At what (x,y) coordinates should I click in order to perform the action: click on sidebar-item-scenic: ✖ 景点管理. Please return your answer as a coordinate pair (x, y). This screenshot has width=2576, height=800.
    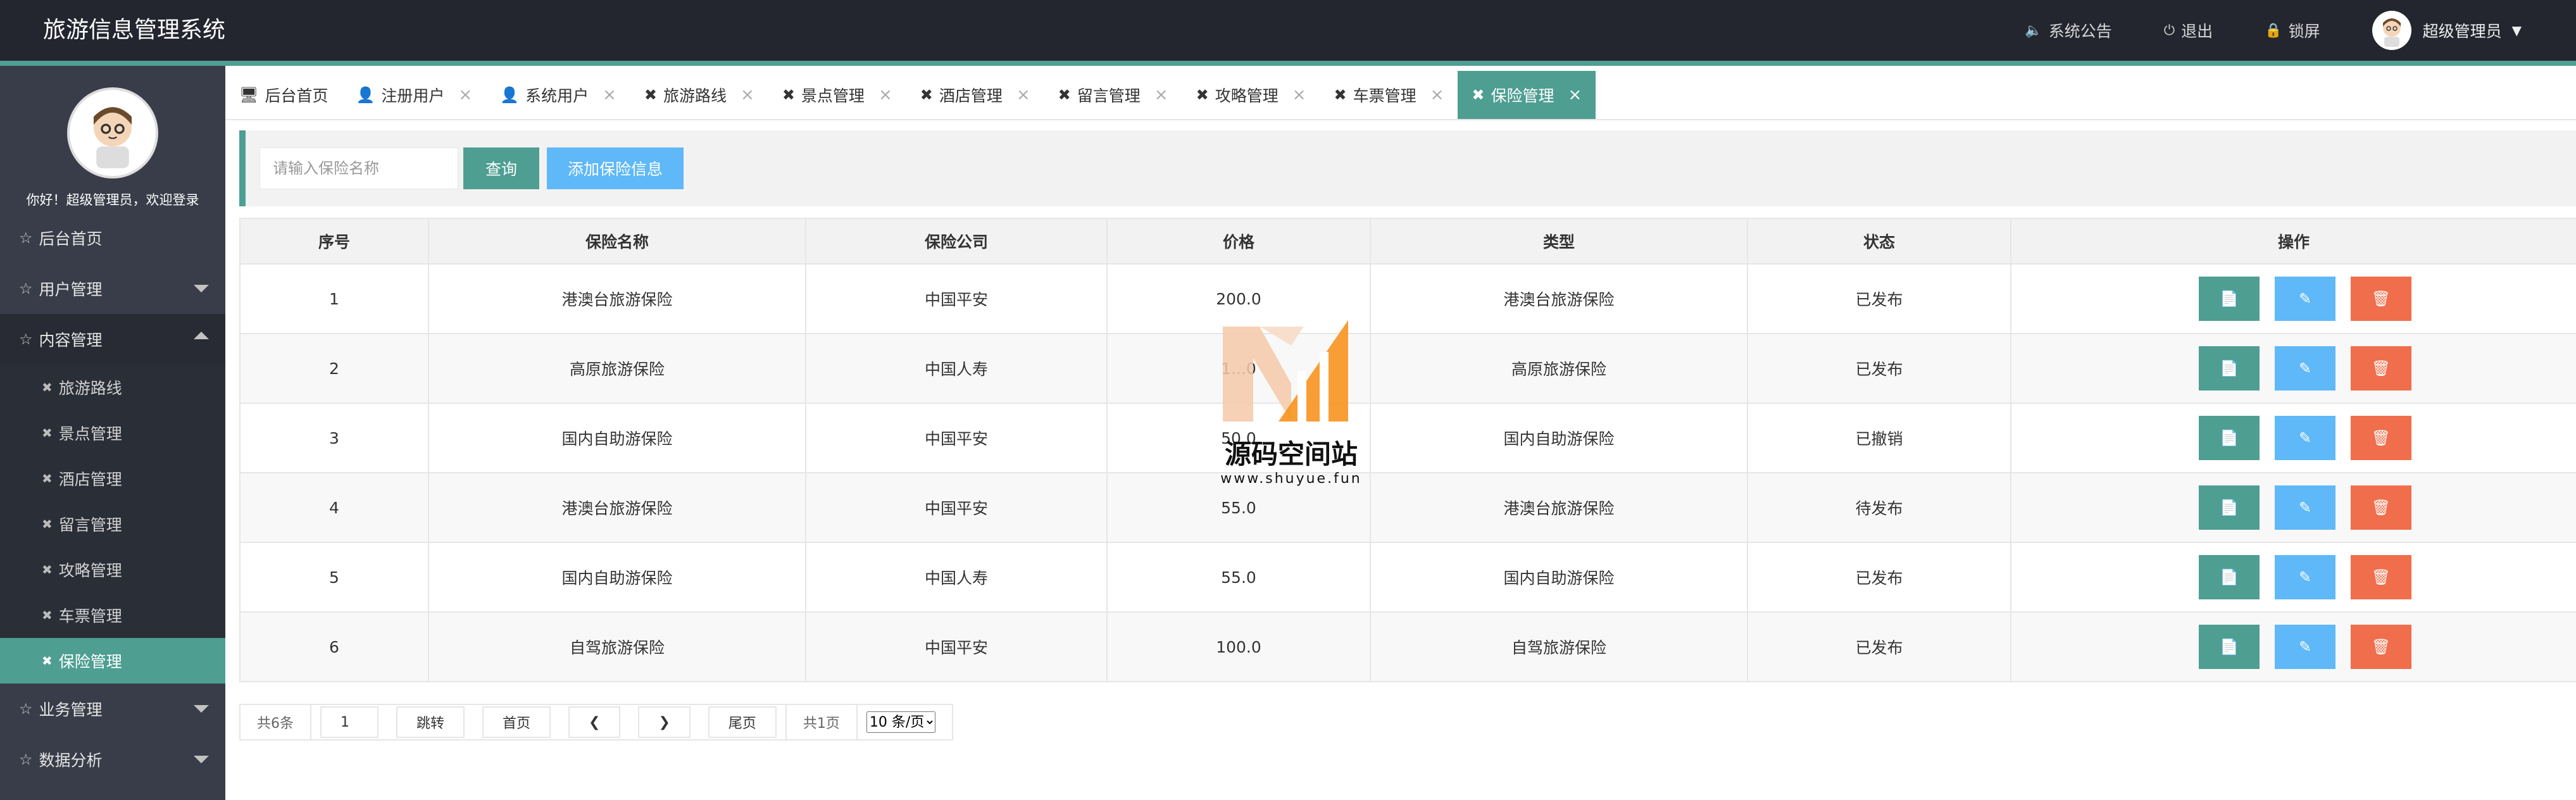
    Looking at the image, I should click on (112, 433).